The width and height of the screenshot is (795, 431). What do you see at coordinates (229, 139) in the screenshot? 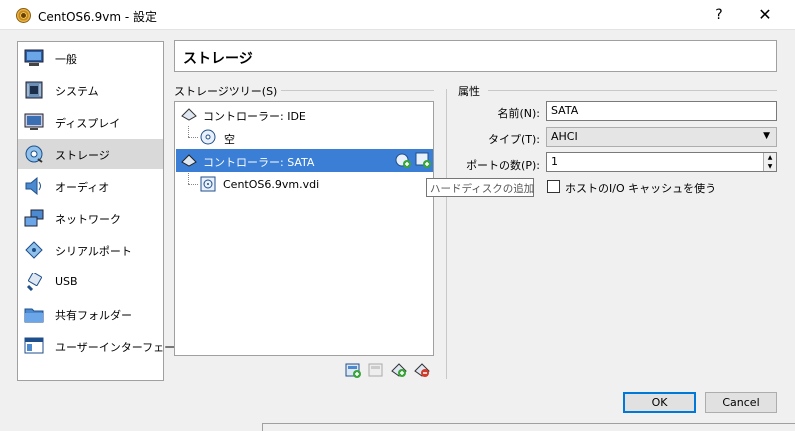
I see `tree-row-label: 空` at bounding box center [229, 139].